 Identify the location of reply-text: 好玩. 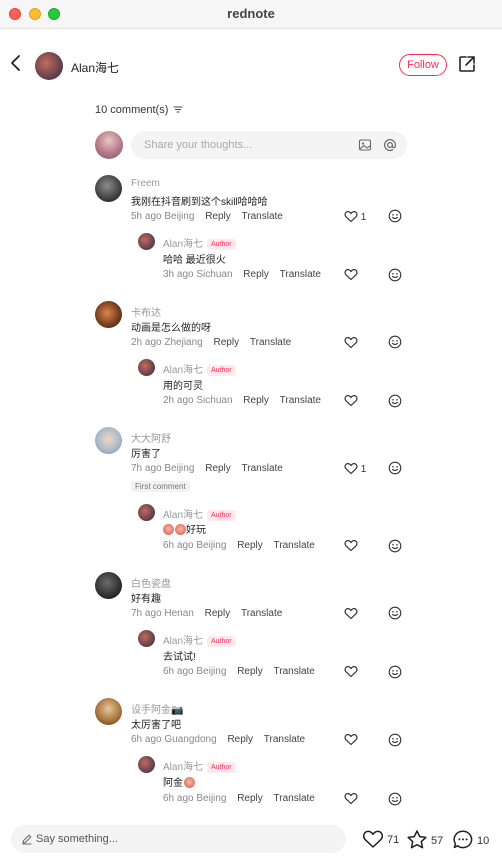
(184, 528).